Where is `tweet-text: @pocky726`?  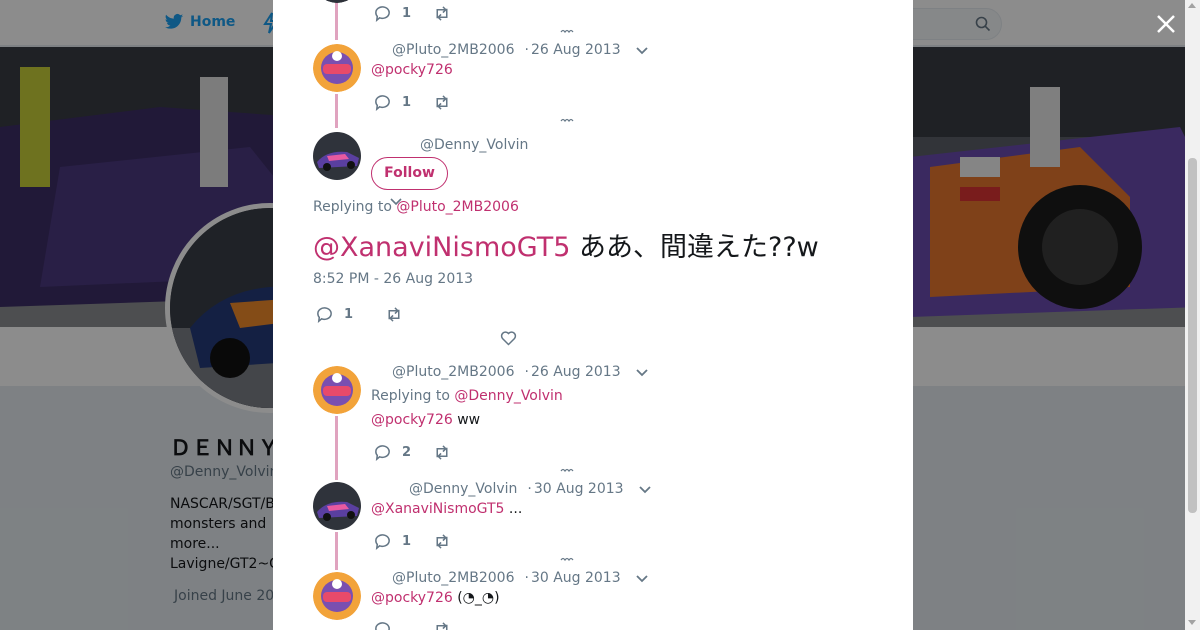
tweet-text: @pocky726 is located at coordinates (412, 70).